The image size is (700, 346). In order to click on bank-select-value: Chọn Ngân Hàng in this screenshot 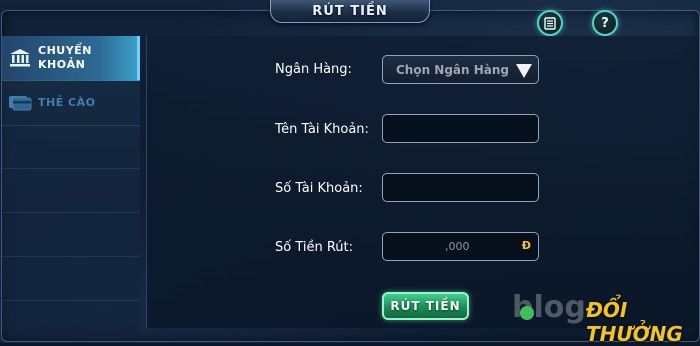, I will do `click(452, 69)`.